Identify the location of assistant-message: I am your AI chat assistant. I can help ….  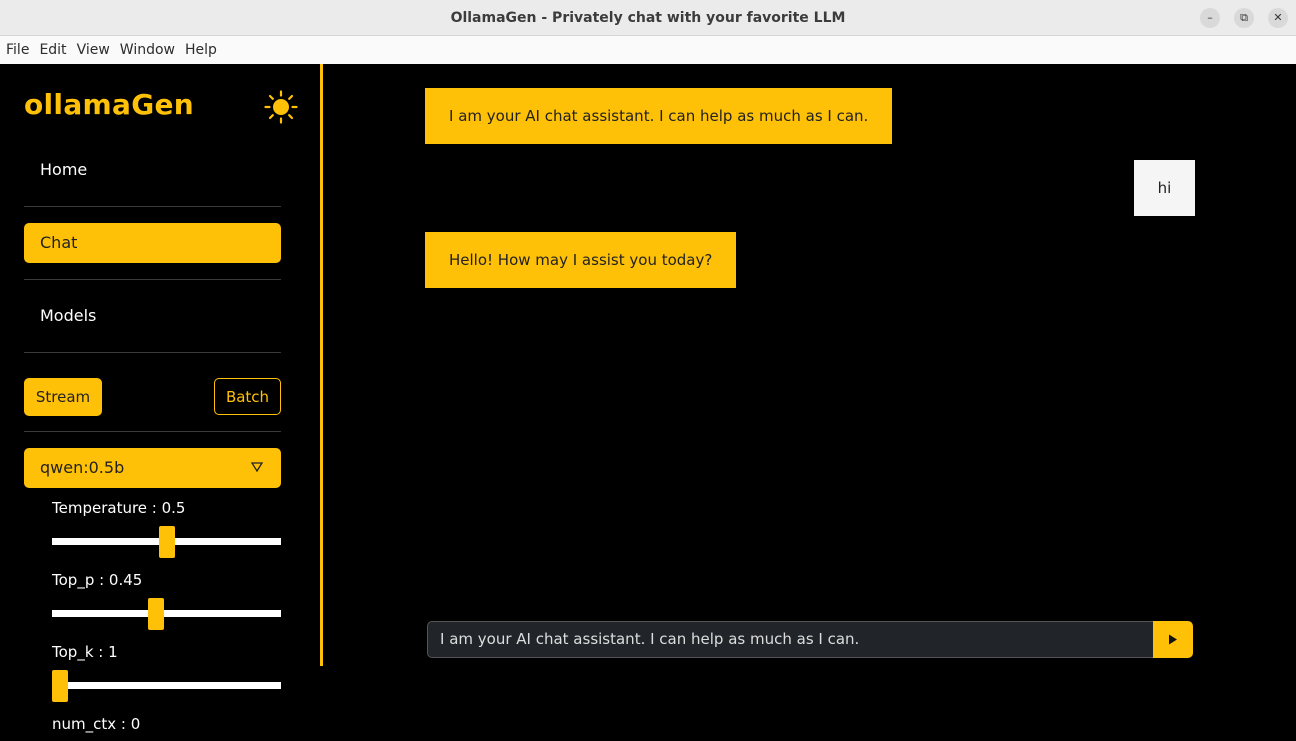
(659, 116).